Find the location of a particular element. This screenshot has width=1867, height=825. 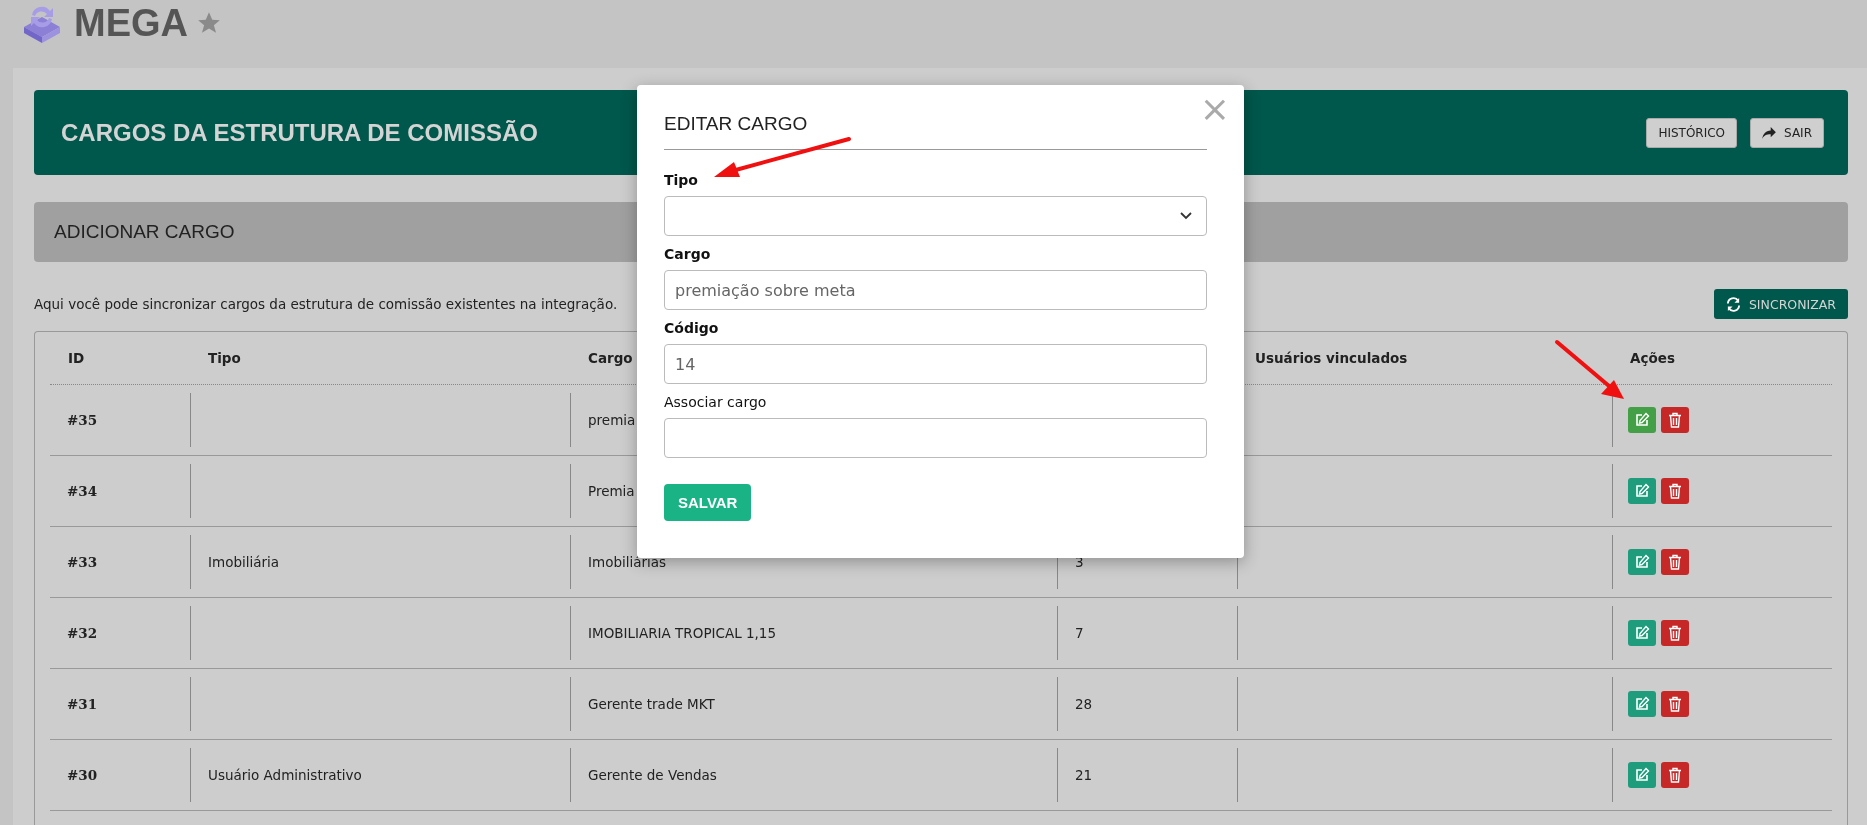

column-header: Tipo is located at coordinates (224, 358).